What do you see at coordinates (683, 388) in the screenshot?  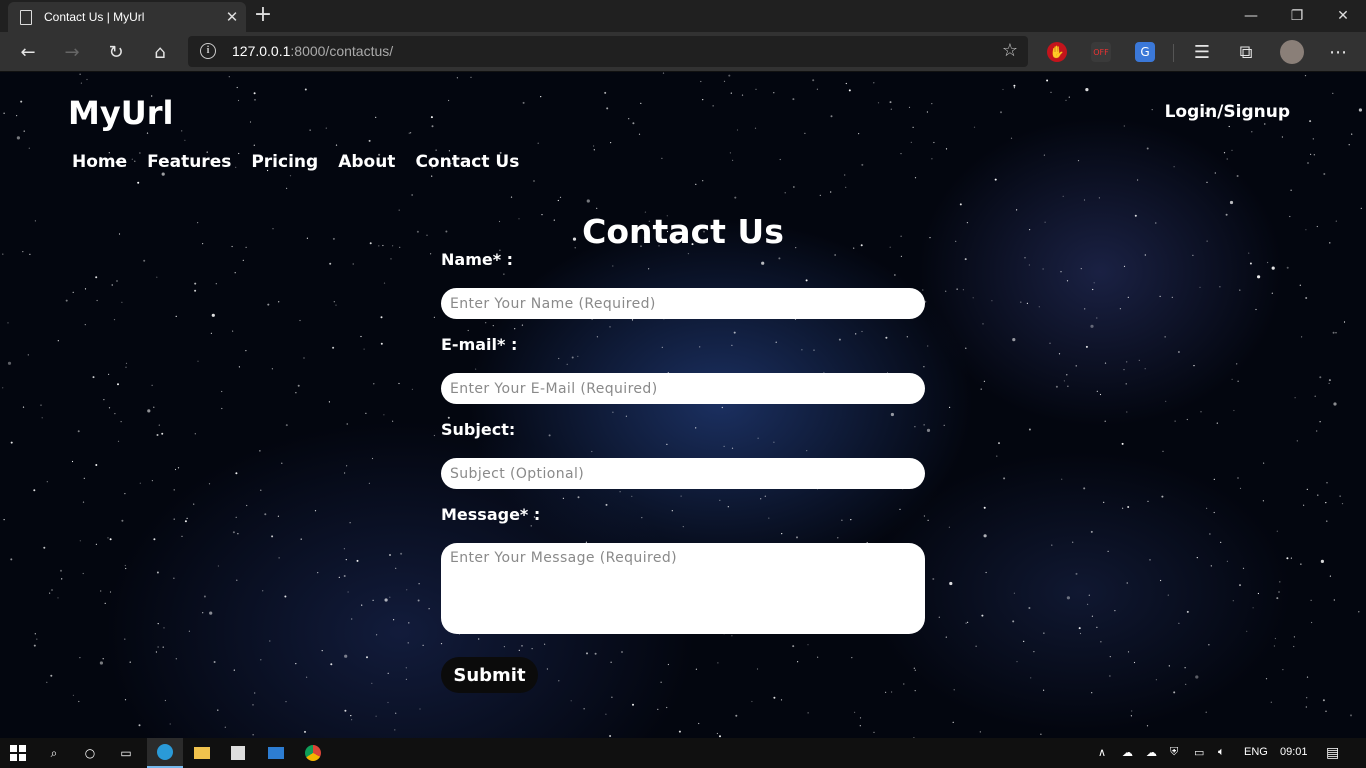 I see `email-input` at bounding box center [683, 388].